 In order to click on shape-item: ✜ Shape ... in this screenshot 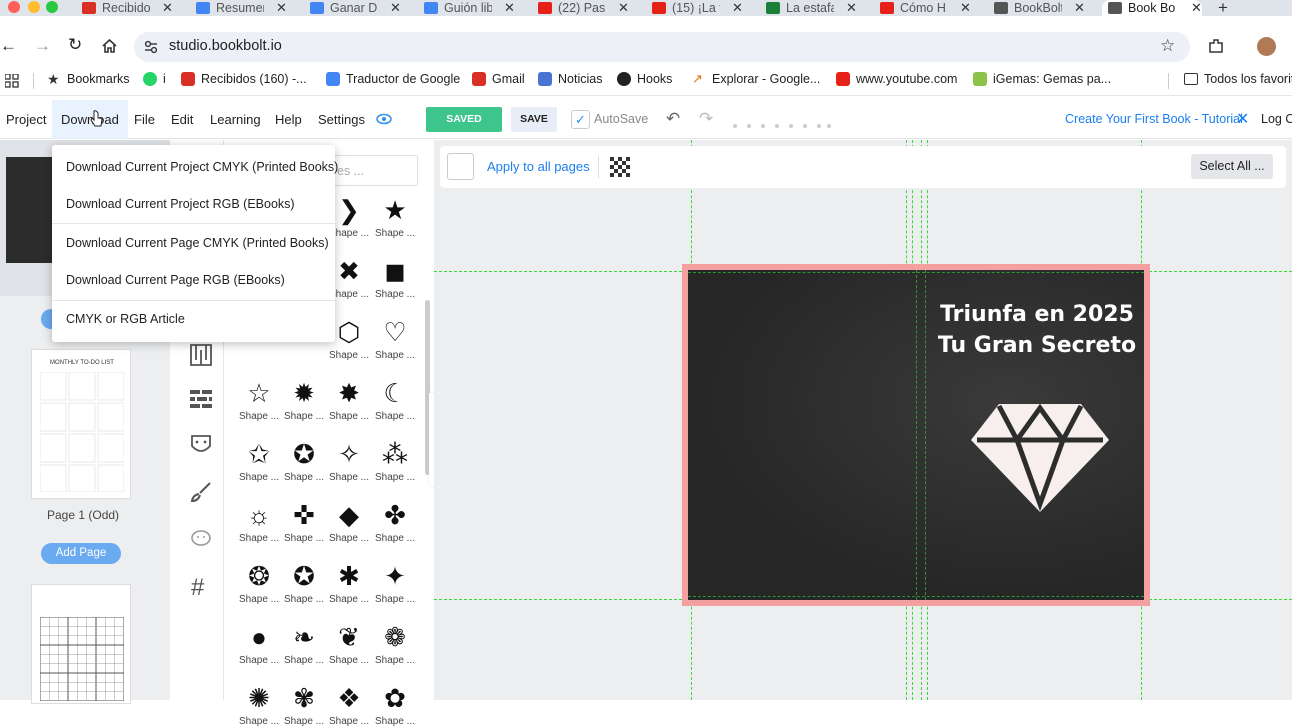, I will do `click(304, 520)`.